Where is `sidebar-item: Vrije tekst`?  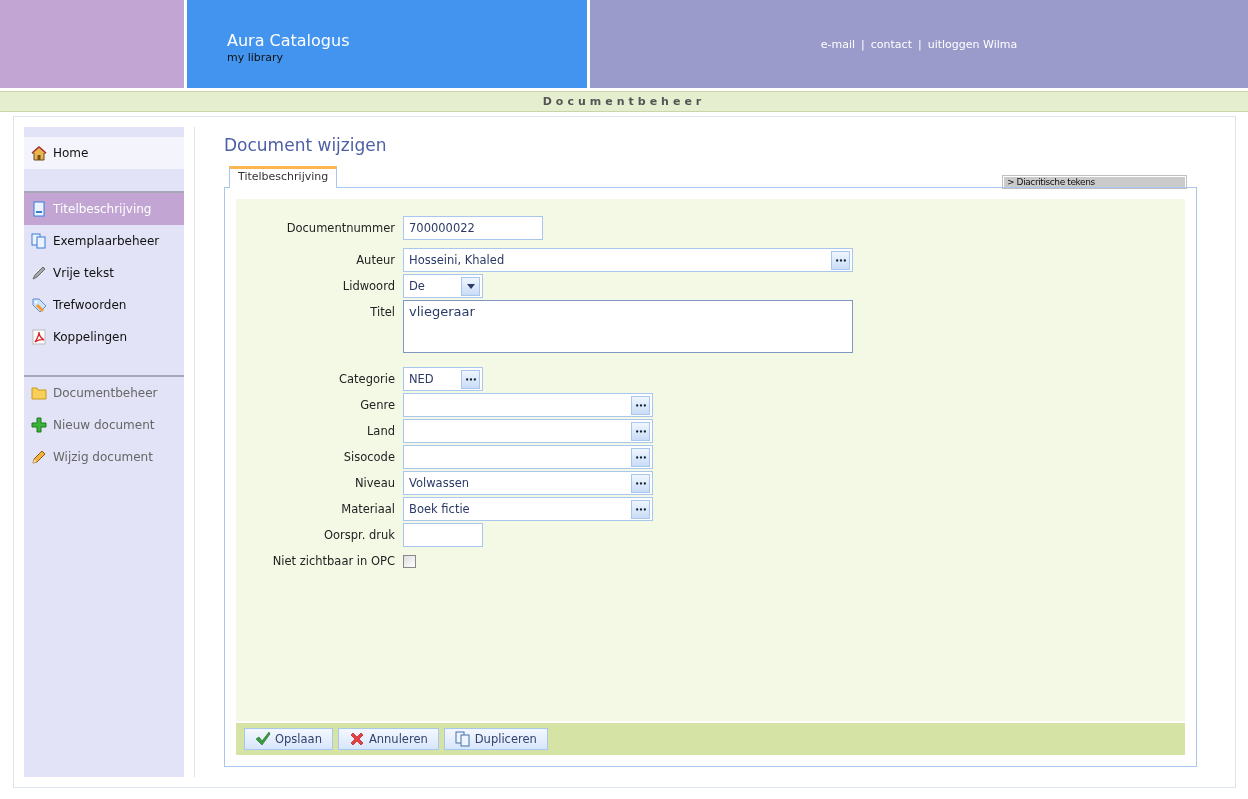
sidebar-item: Vrije tekst is located at coordinates (104, 273).